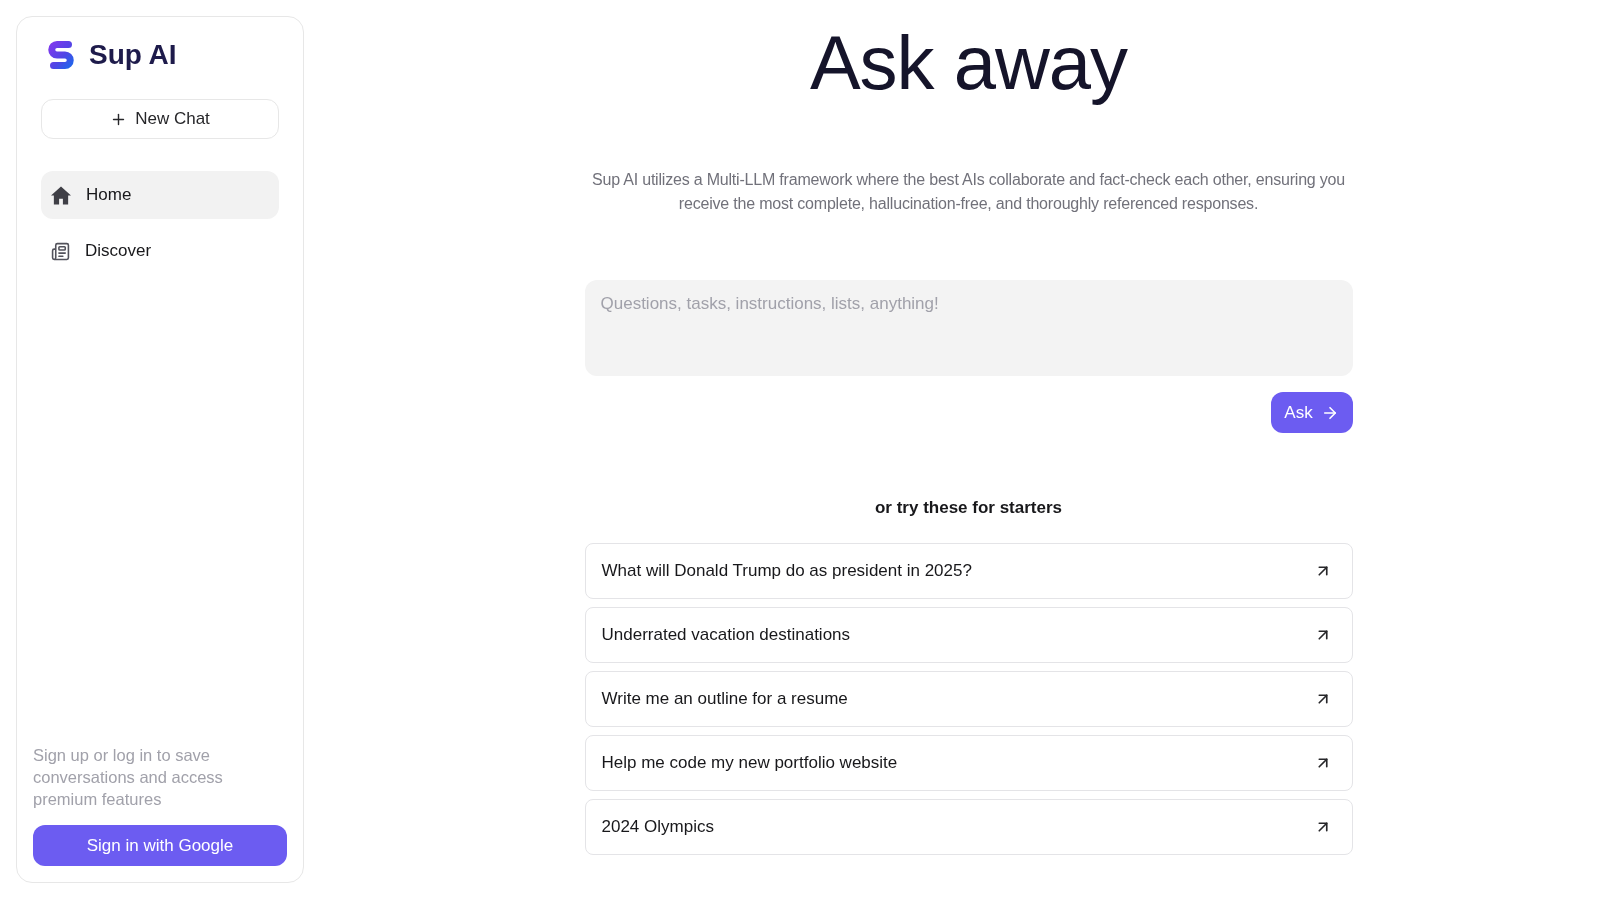 This screenshot has height=900, width=1600. What do you see at coordinates (657, 827) in the screenshot?
I see `starter-prompt-text: 2024 Olympics` at bounding box center [657, 827].